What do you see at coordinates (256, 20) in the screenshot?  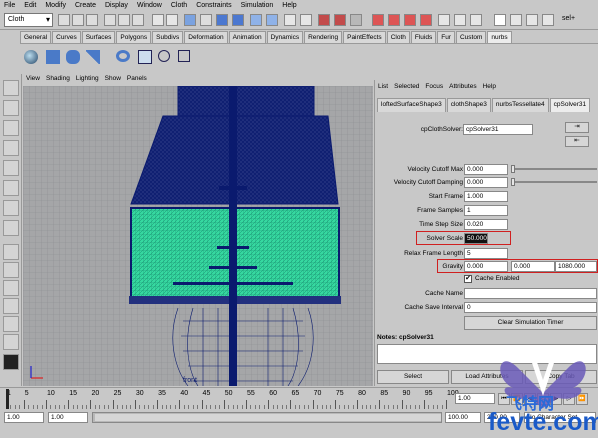 I see `snap-point-icon` at bounding box center [256, 20].